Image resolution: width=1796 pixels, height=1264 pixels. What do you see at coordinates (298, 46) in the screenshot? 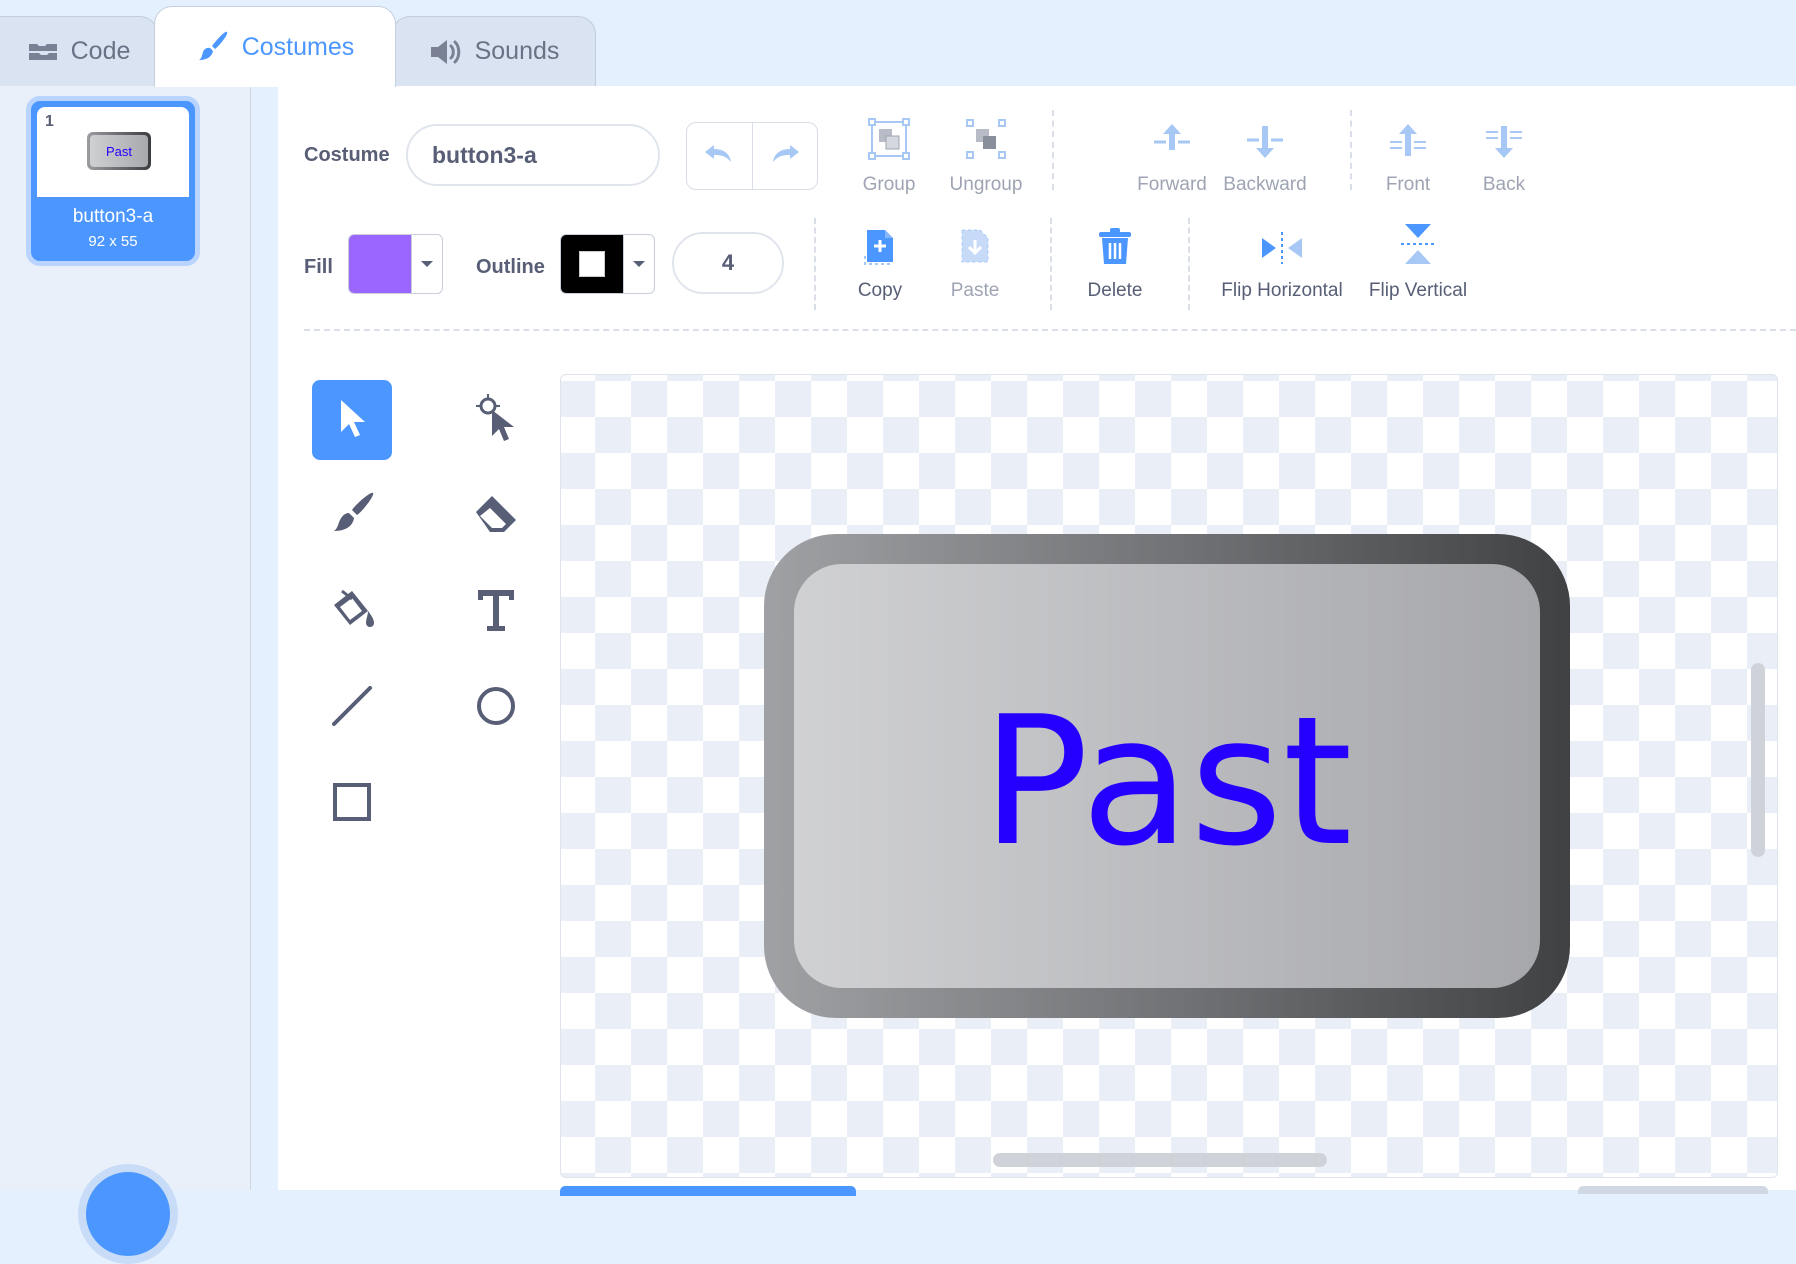
I see `tab-costumes-label: Costumes` at bounding box center [298, 46].